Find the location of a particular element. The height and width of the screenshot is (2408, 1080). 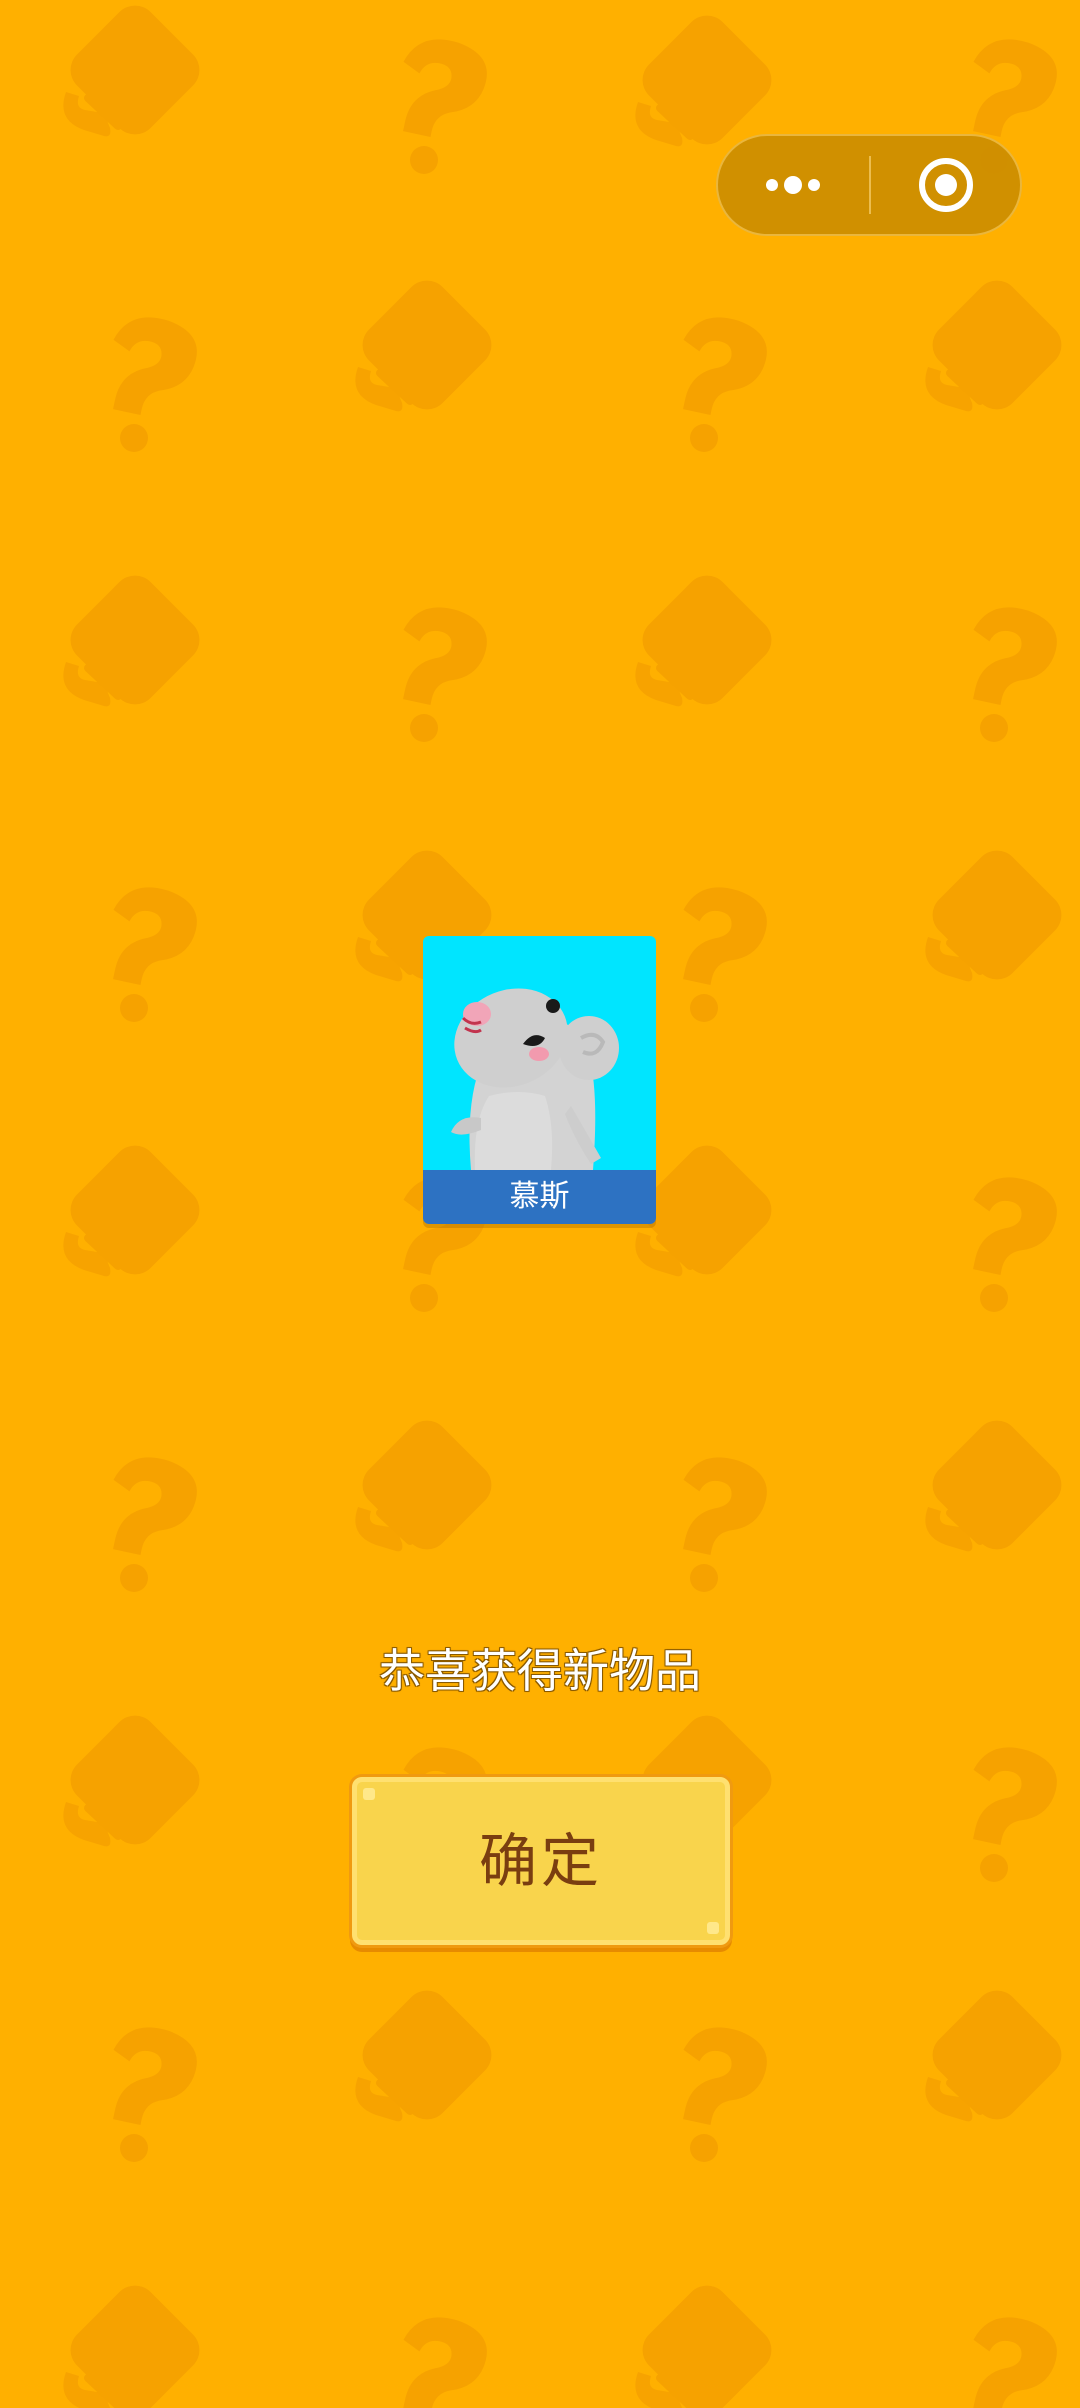

grey-mouse-illustration is located at coordinates (535, 1079).